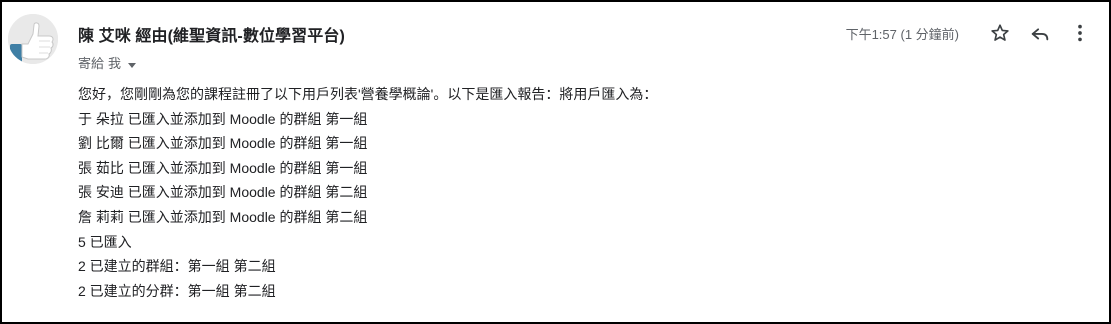  I want to click on sender-avatar, so click(33, 39).